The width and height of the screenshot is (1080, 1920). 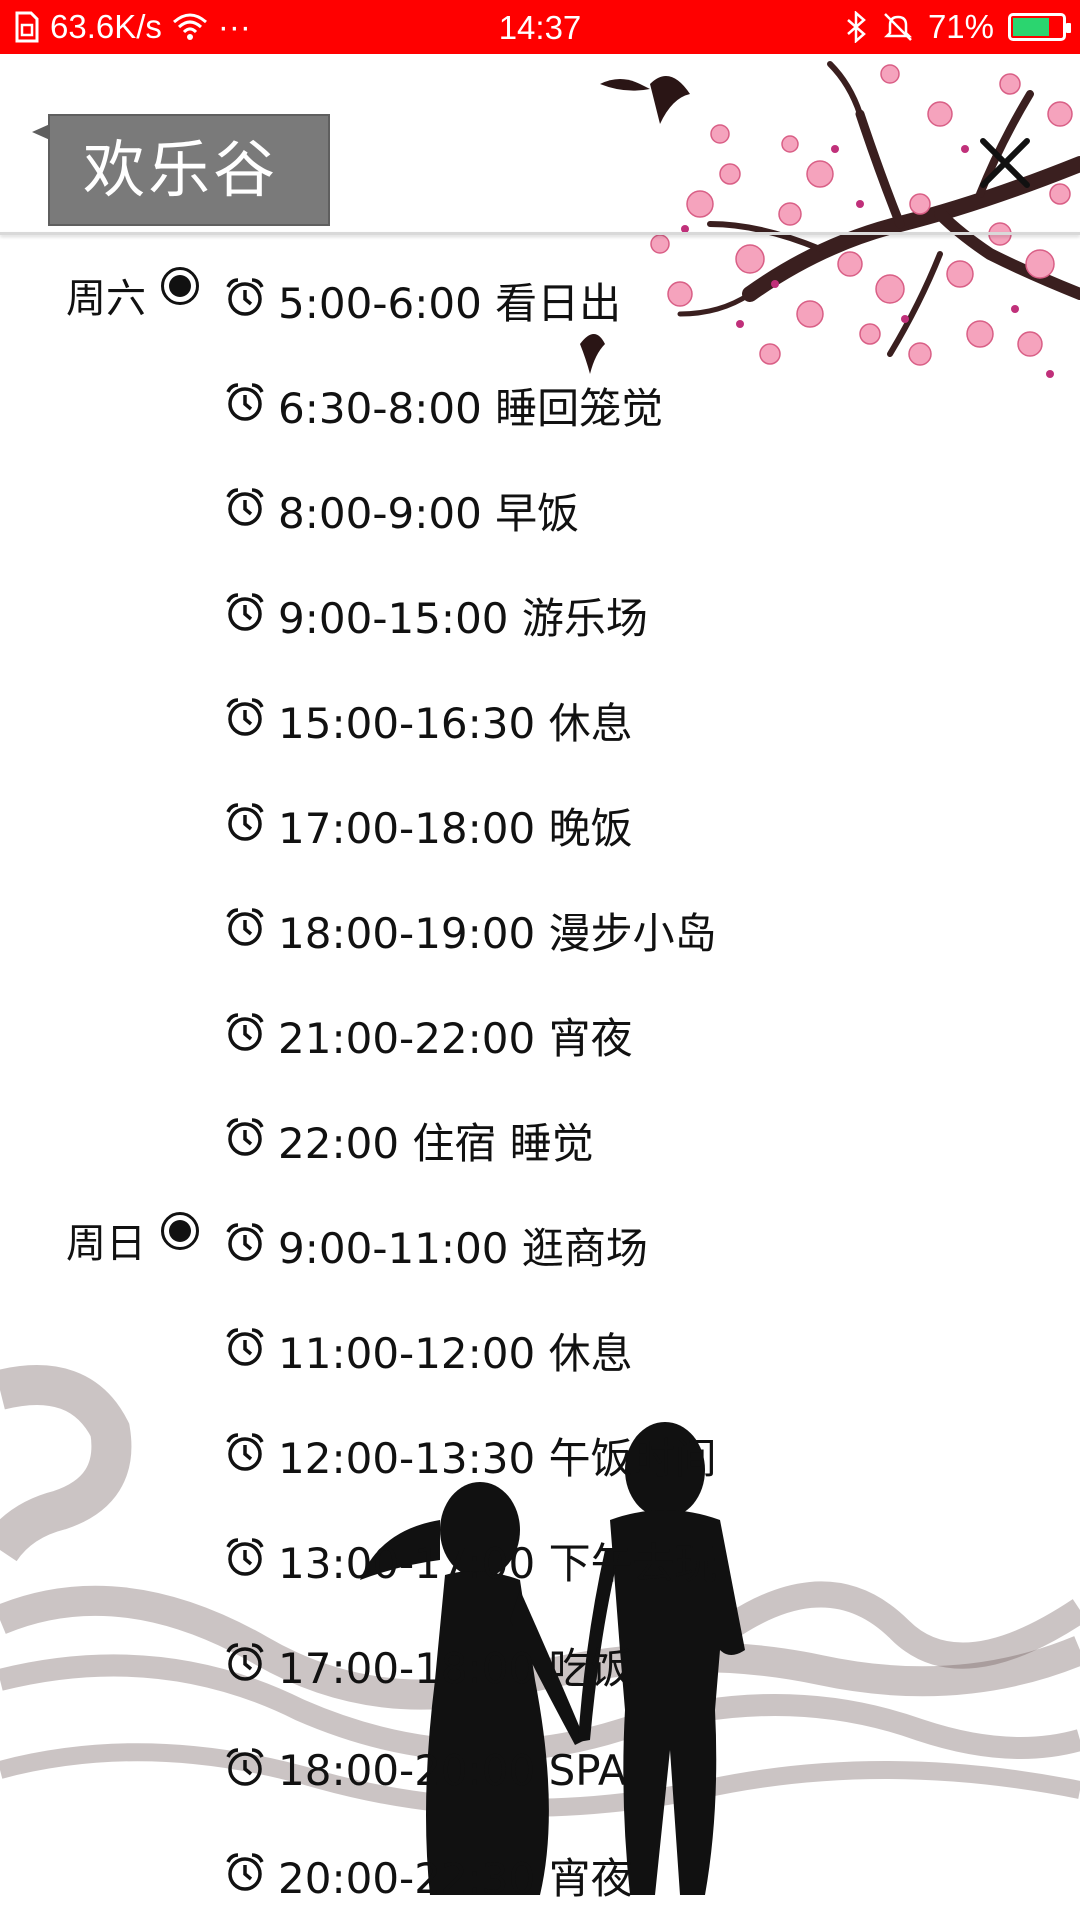 I want to click on close-button, so click(x=1005, y=163).